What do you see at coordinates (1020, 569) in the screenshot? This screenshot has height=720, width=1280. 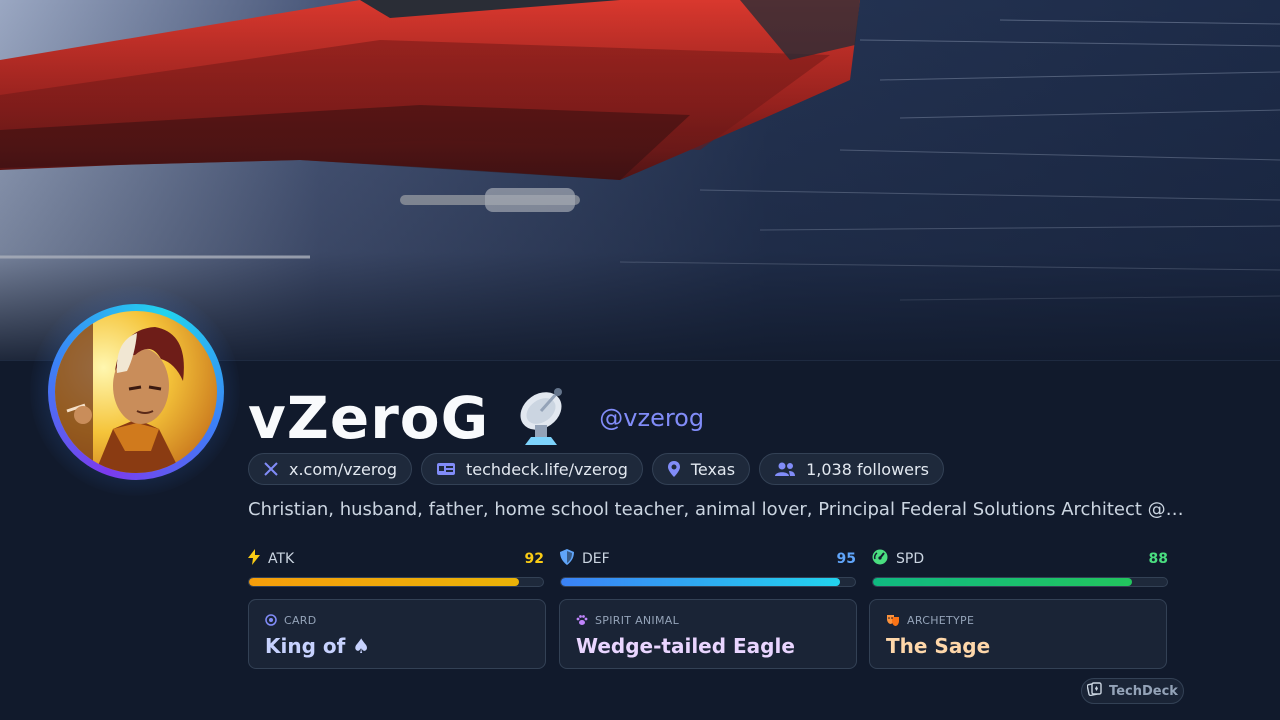 I see `stat-spd: SPD 88` at bounding box center [1020, 569].